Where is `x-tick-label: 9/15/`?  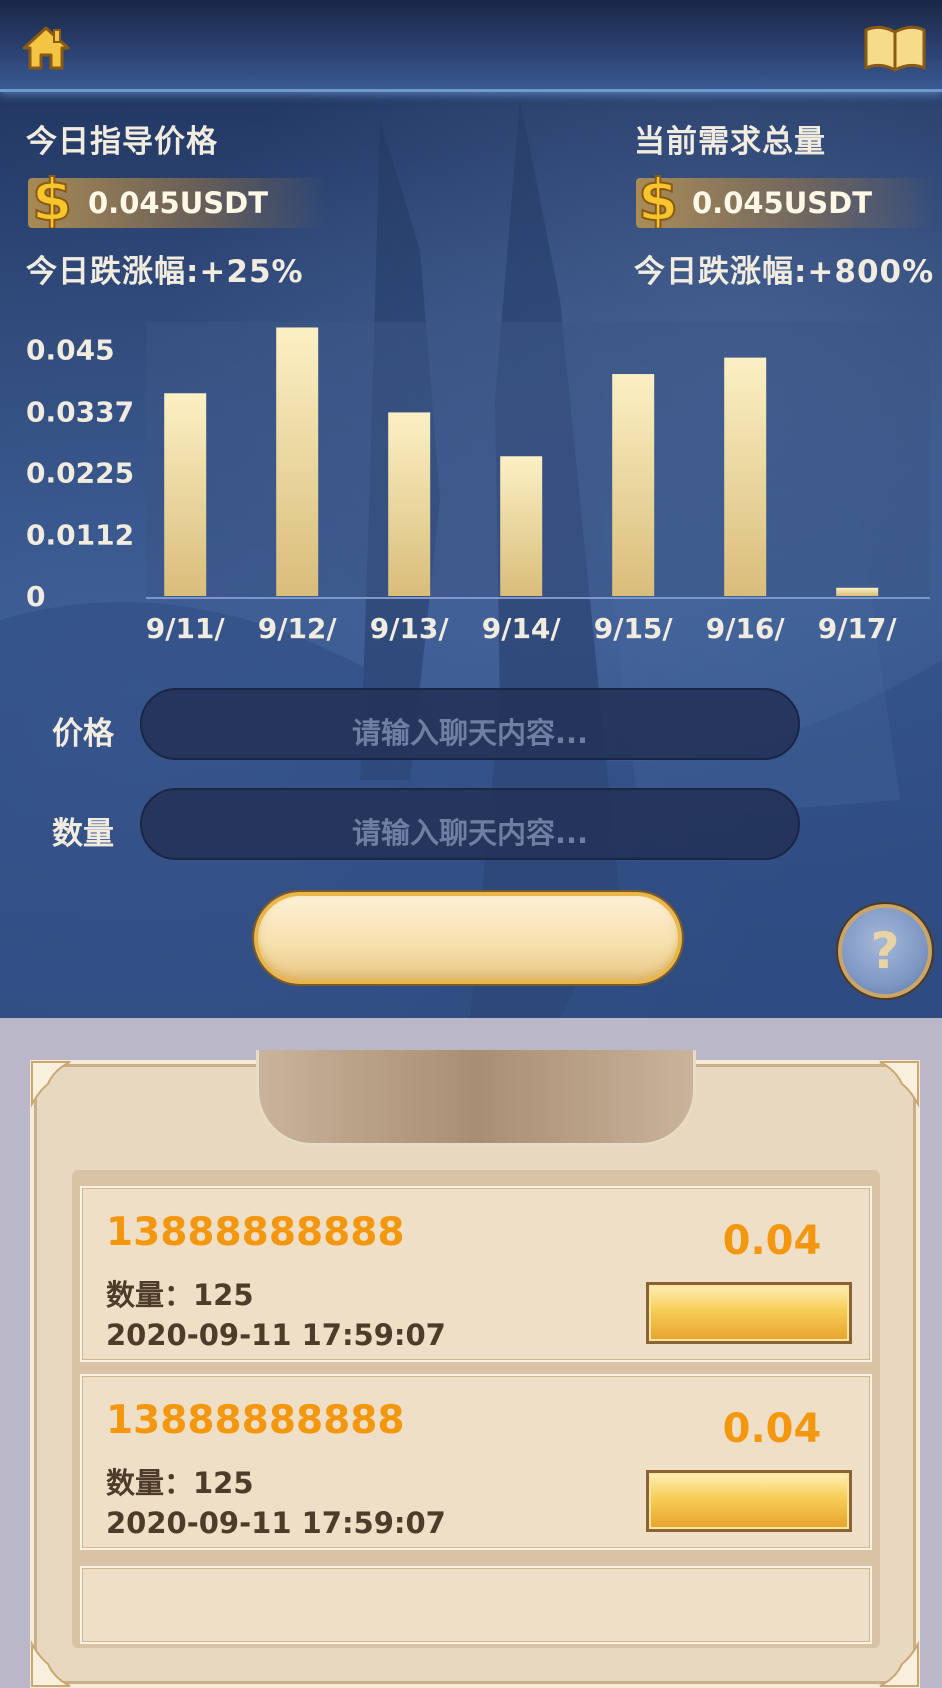
x-tick-label: 9/15/ is located at coordinates (634, 628).